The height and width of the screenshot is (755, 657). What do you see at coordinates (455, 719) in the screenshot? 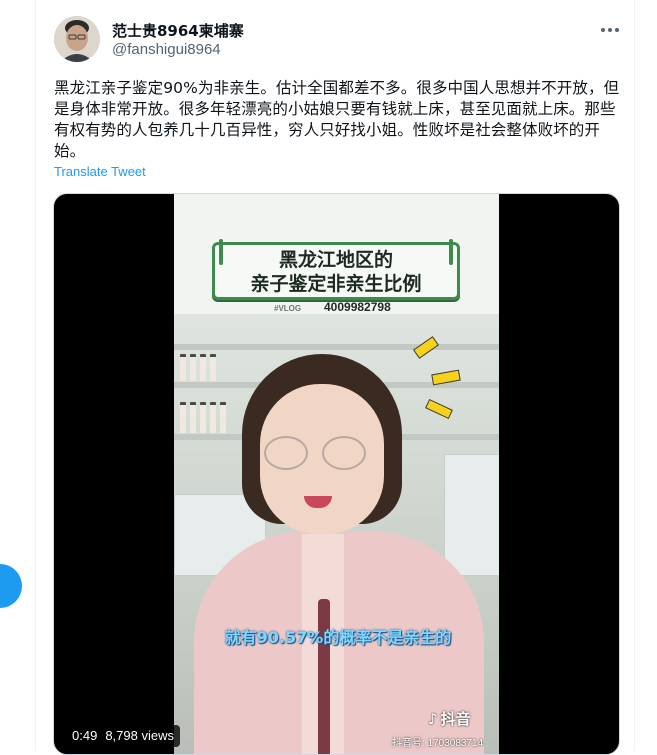
I see `douyin-logo-text: 抖音` at bounding box center [455, 719].